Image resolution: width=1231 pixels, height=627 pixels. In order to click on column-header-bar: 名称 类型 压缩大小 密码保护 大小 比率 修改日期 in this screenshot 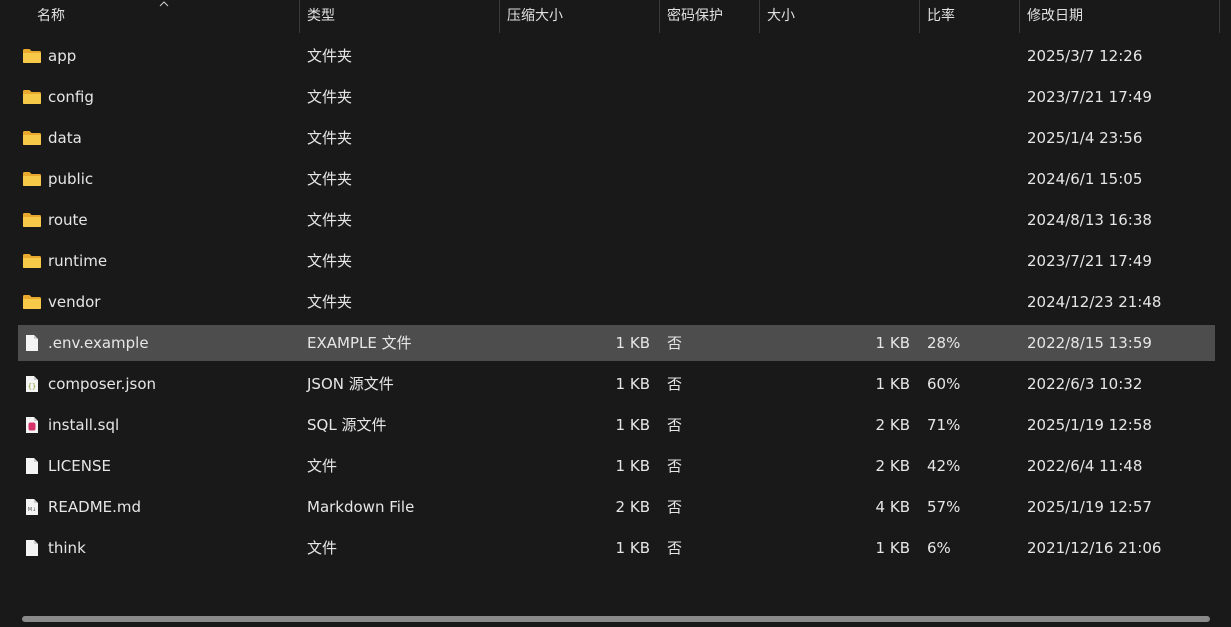, I will do `click(615, 16)`.